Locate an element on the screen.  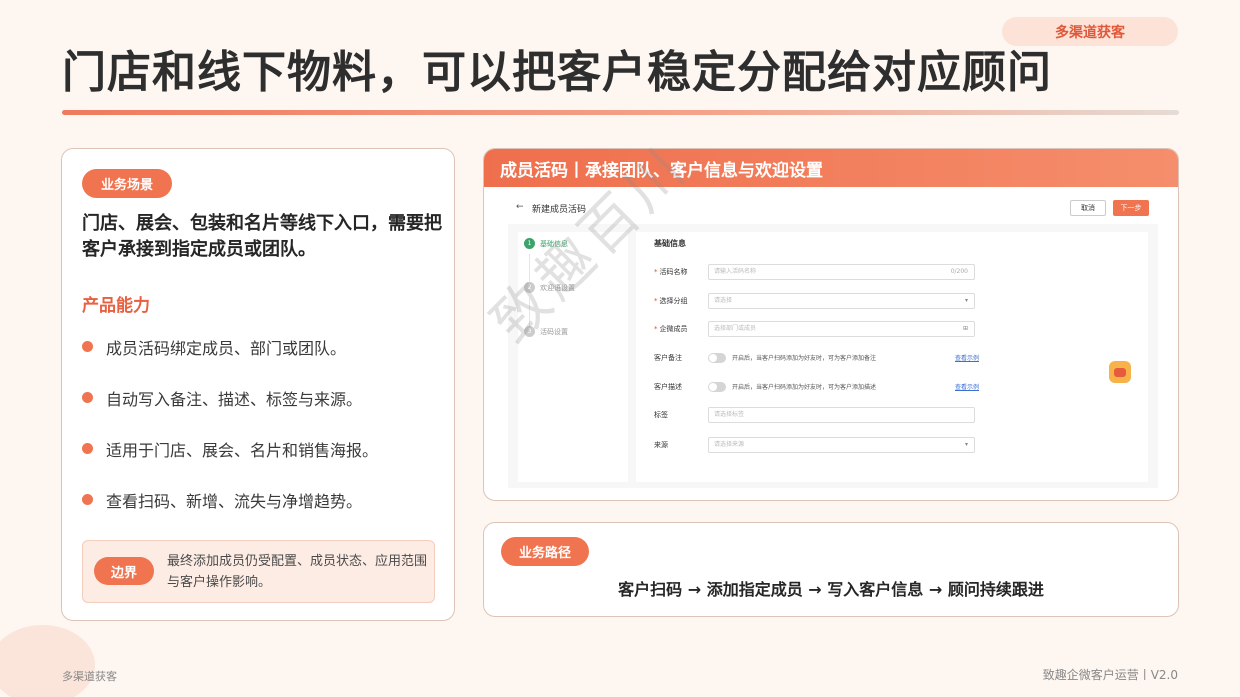
footer-left: 多渠道获客 is located at coordinates (89, 676).